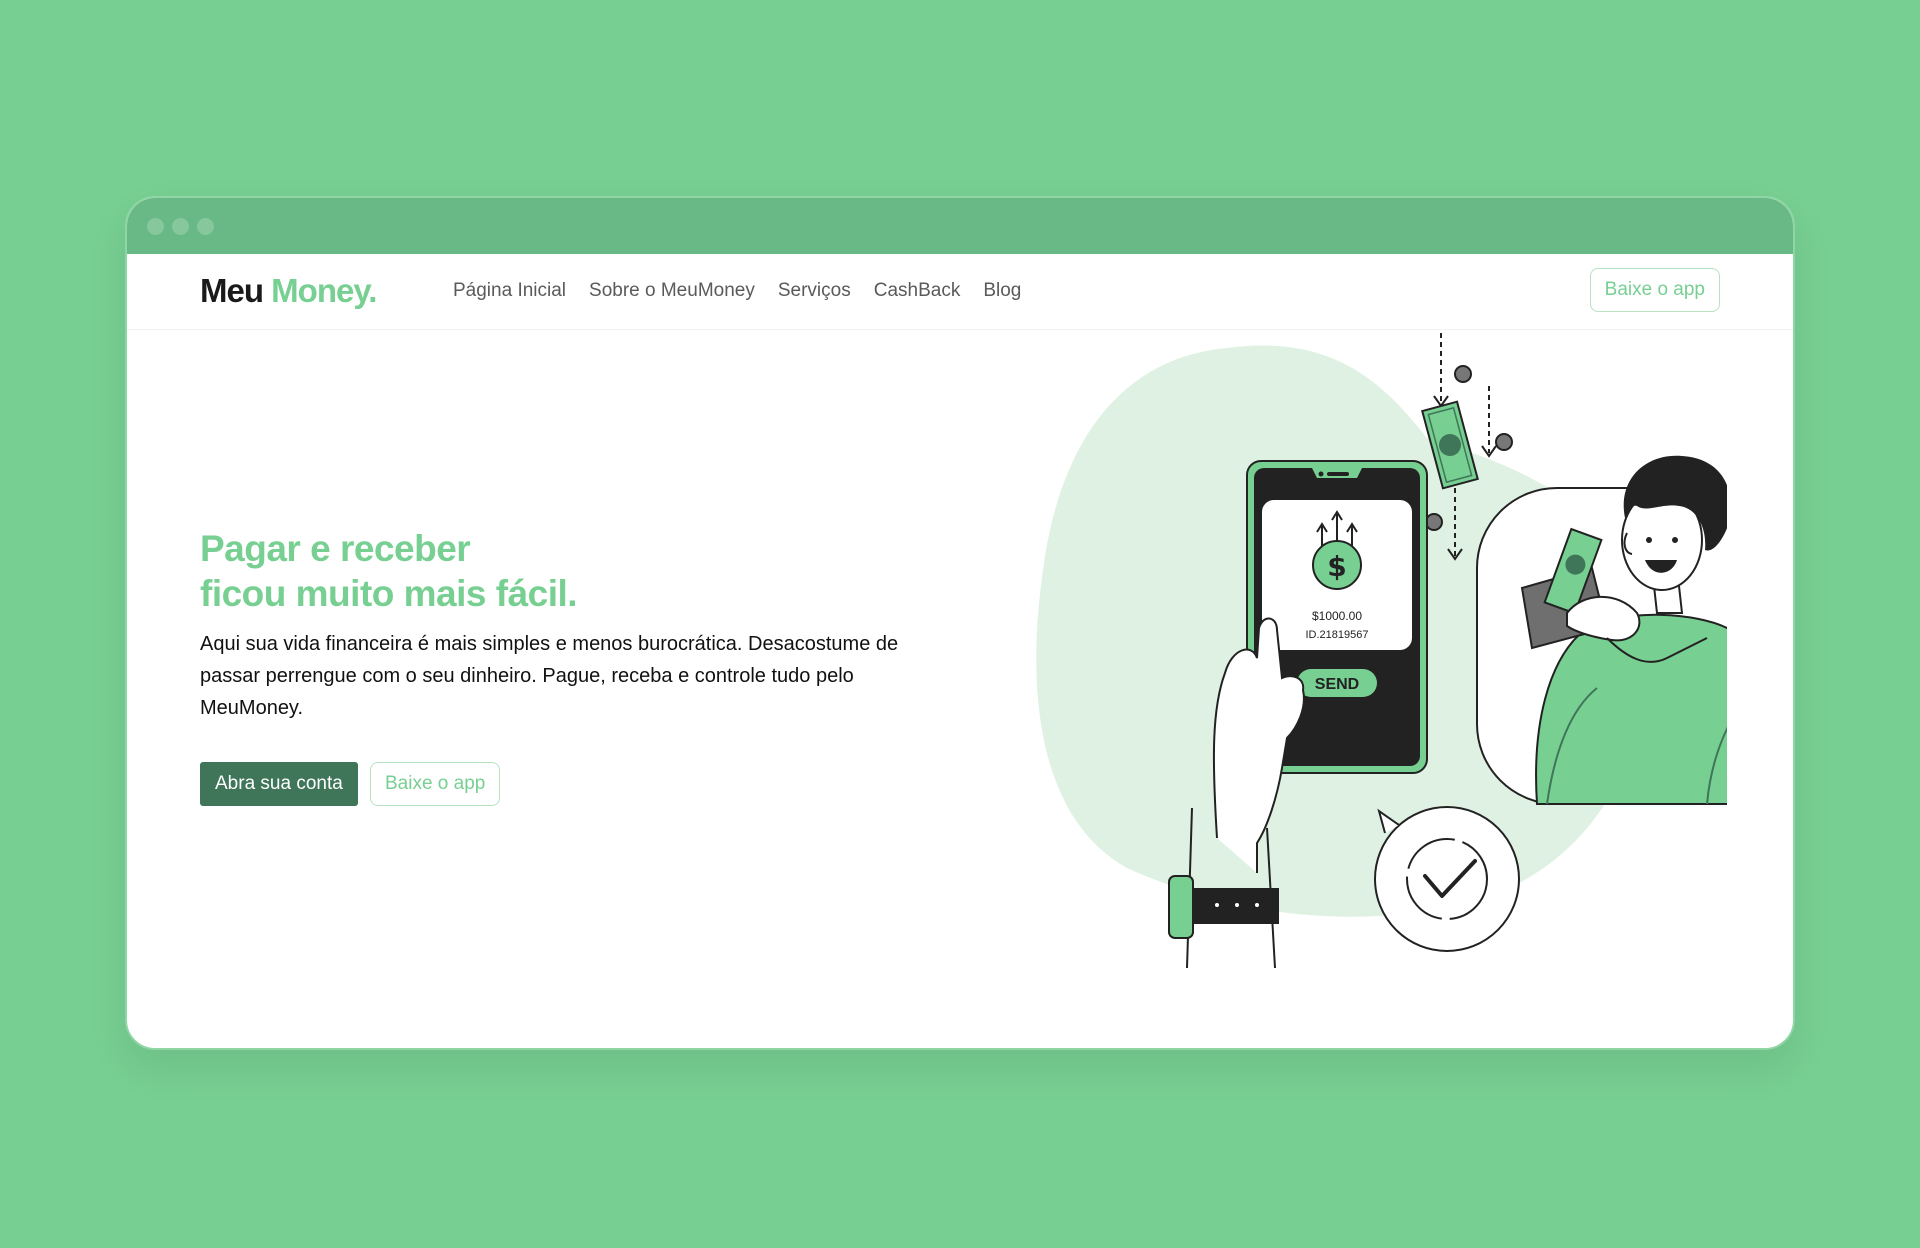 The image size is (1920, 1248). Describe the element at coordinates (1337, 635) in the screenshot. I see `transaction-id: ID.21819567` at that location.